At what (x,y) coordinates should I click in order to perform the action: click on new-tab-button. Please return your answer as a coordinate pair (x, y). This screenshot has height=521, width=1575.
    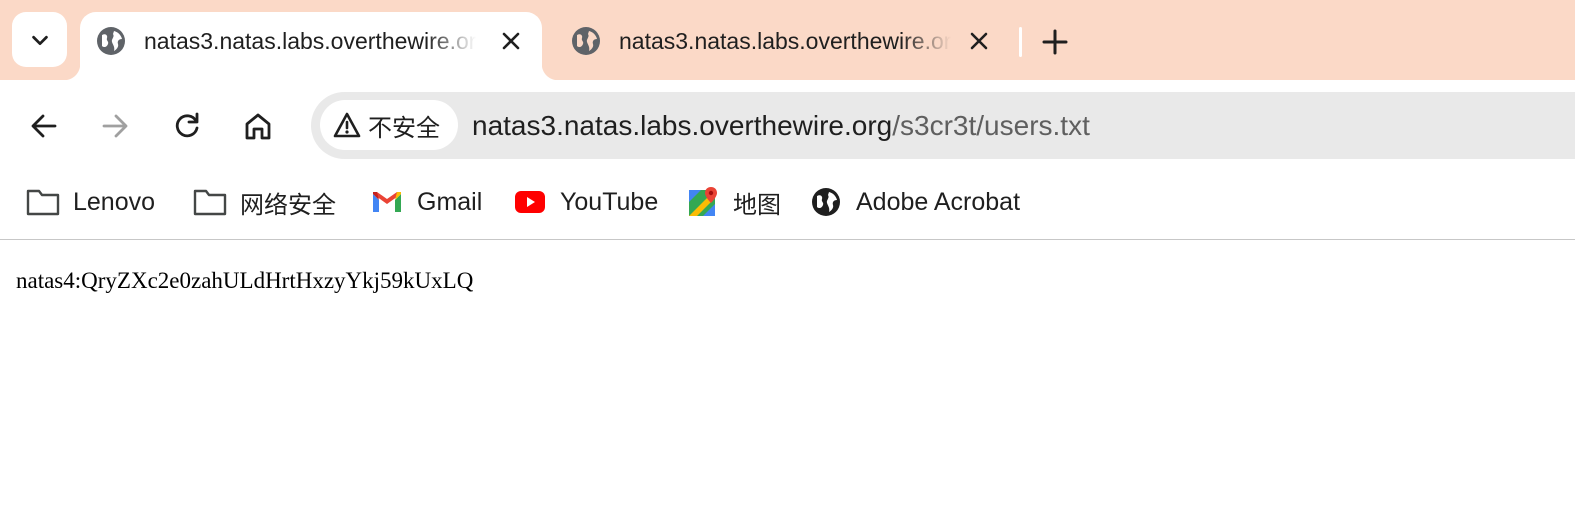
    Looking at the image, I should click on (1055, 42).